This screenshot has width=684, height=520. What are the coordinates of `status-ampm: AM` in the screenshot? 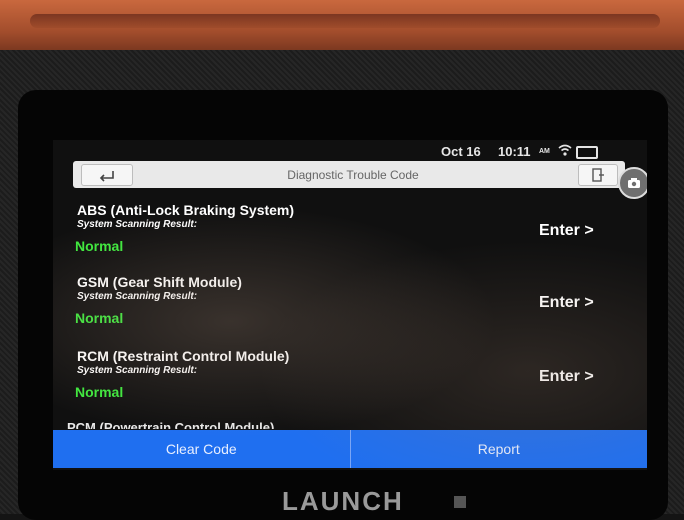 It's located at (544, 151).